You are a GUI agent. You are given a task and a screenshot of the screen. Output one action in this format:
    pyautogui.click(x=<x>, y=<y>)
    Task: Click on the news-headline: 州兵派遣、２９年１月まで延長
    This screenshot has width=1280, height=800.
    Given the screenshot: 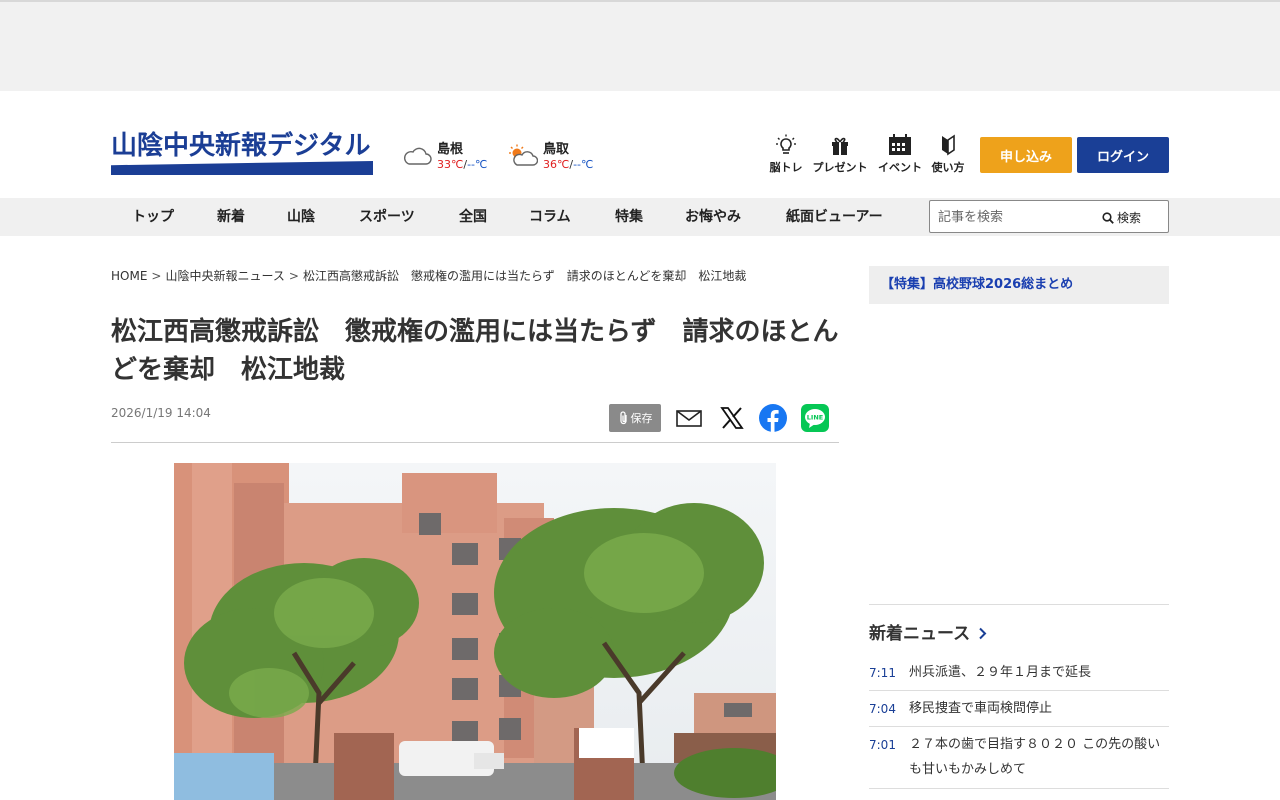 What is the action you would take?
    pyautogui.click(x=1038, y=672)
    